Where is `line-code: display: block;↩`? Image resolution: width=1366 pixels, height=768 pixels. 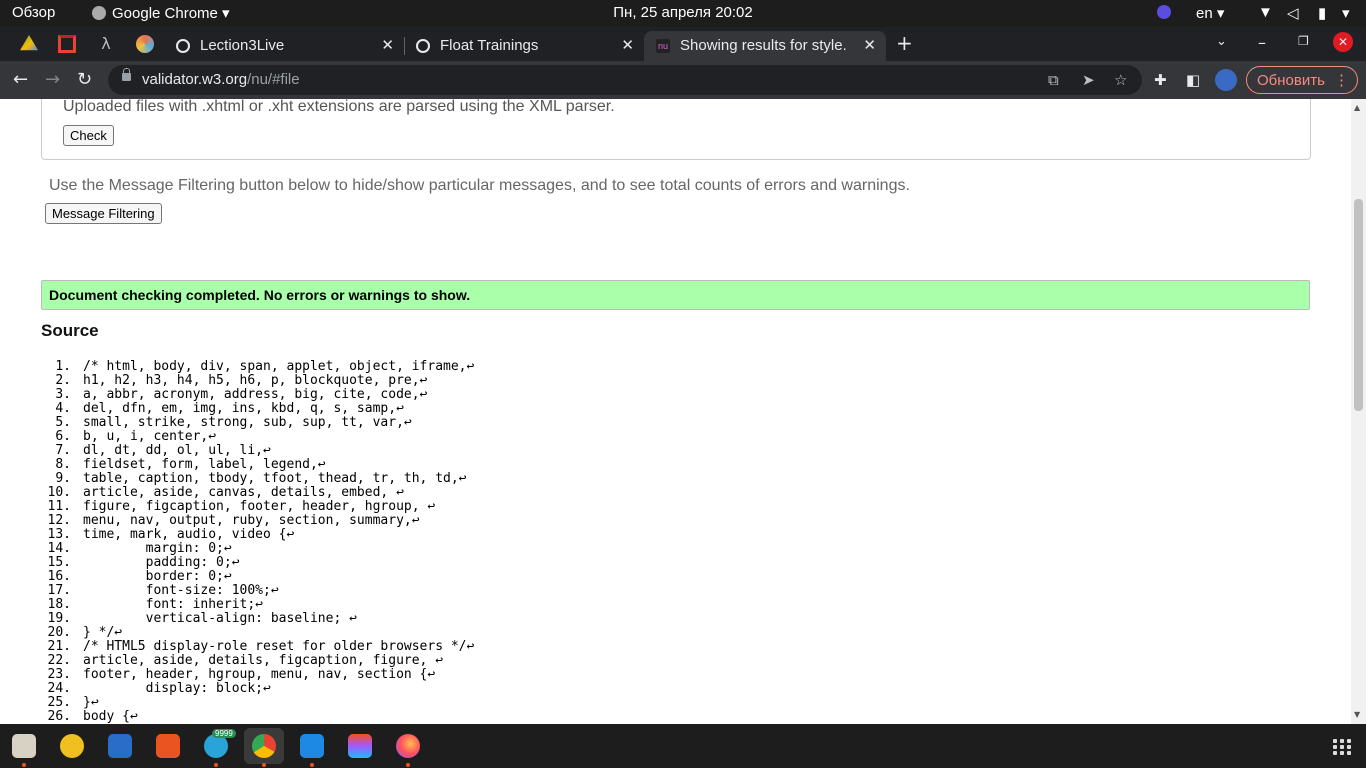 line-code: display: block;↩ is located at coordinates (177, 688).